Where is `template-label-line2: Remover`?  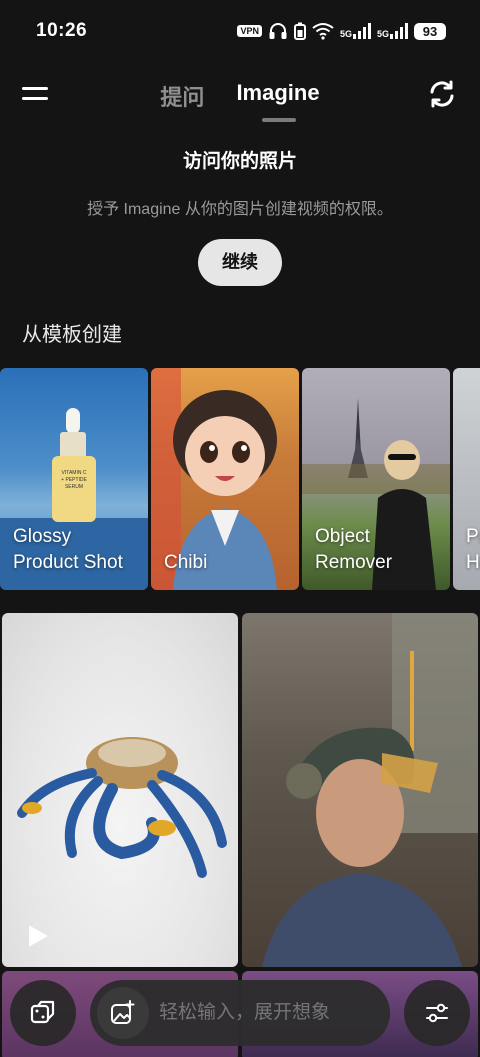 template-label-line2: Remover is located at coordinates (354, 562).